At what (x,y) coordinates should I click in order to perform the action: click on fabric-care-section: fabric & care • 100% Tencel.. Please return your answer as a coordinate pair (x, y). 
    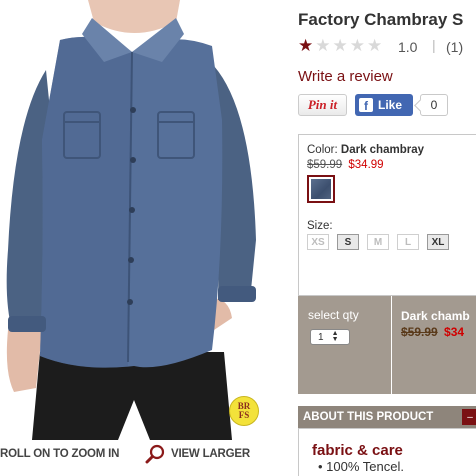
    Looking at the image, I should click on (387, 452).